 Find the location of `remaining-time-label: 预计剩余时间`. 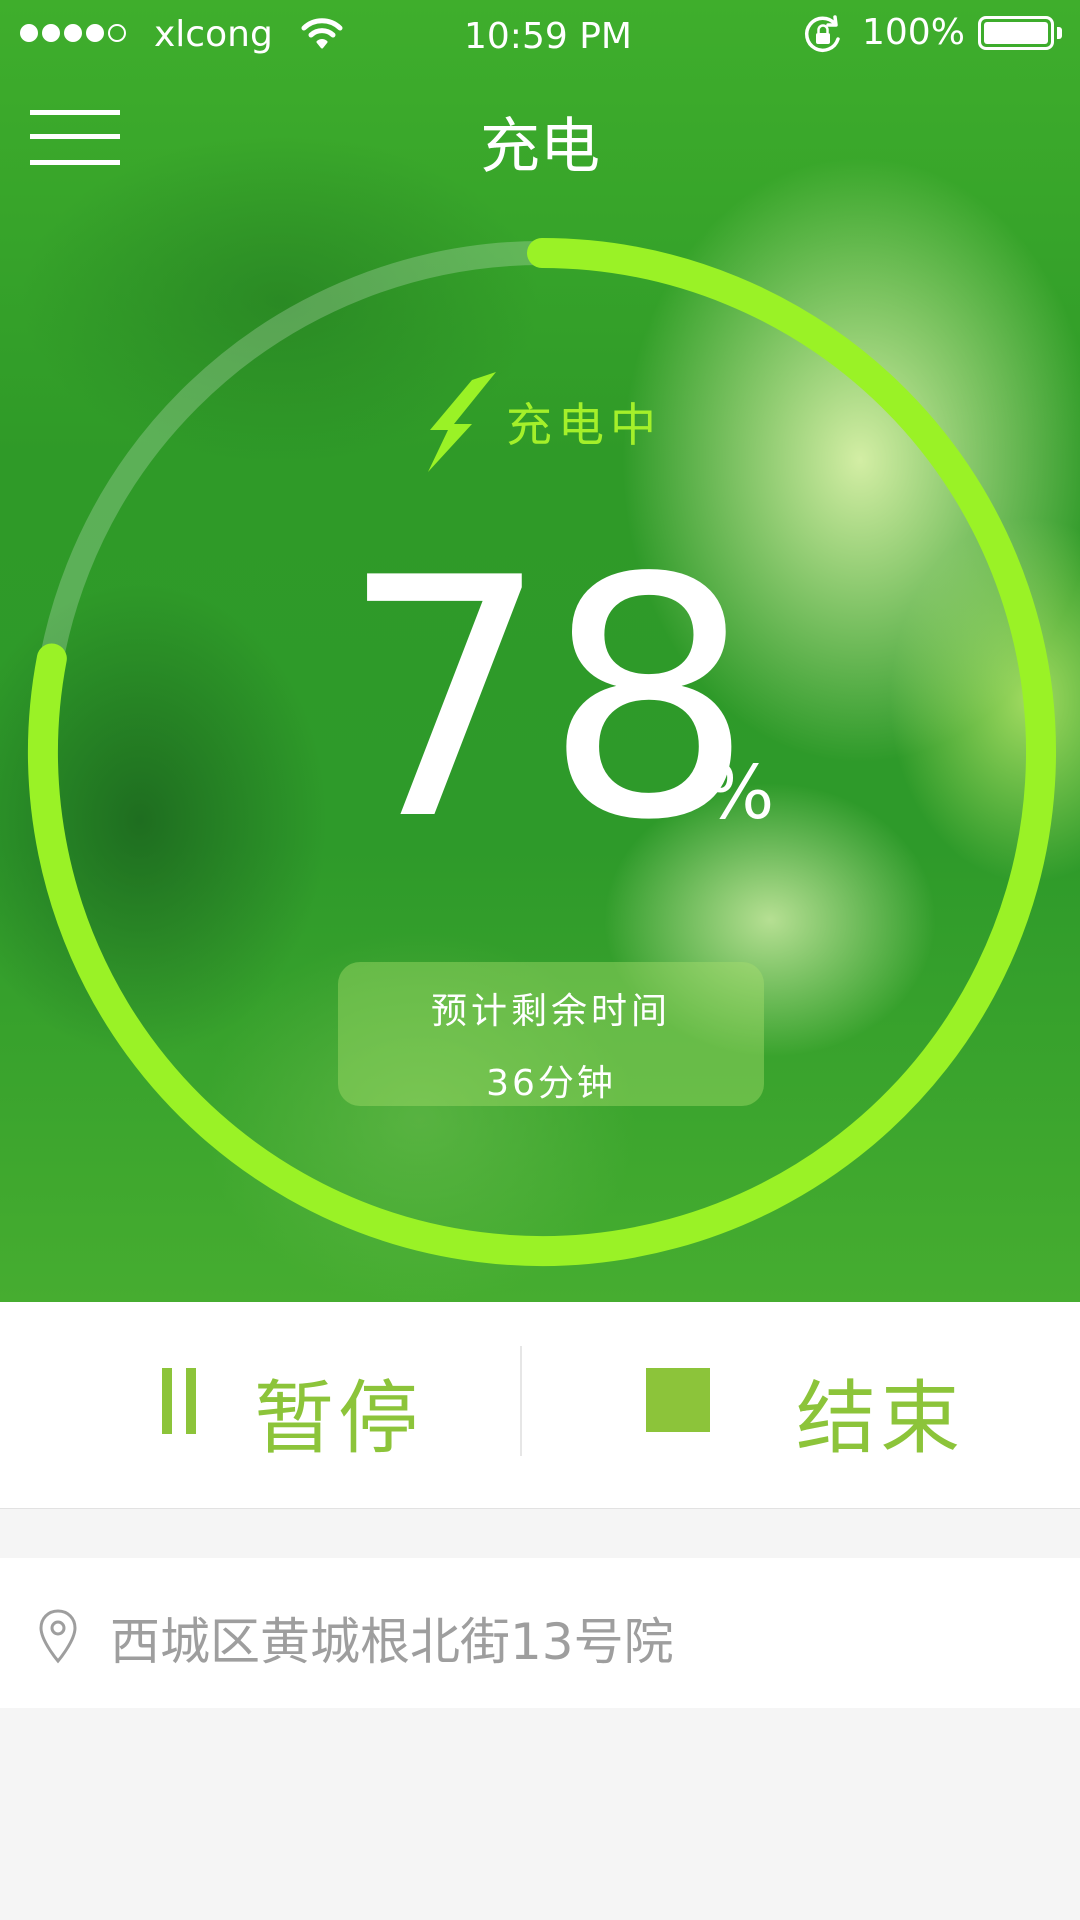

remaining-time-label: 预计剩余时间 is located at coordinates (550, 1011).